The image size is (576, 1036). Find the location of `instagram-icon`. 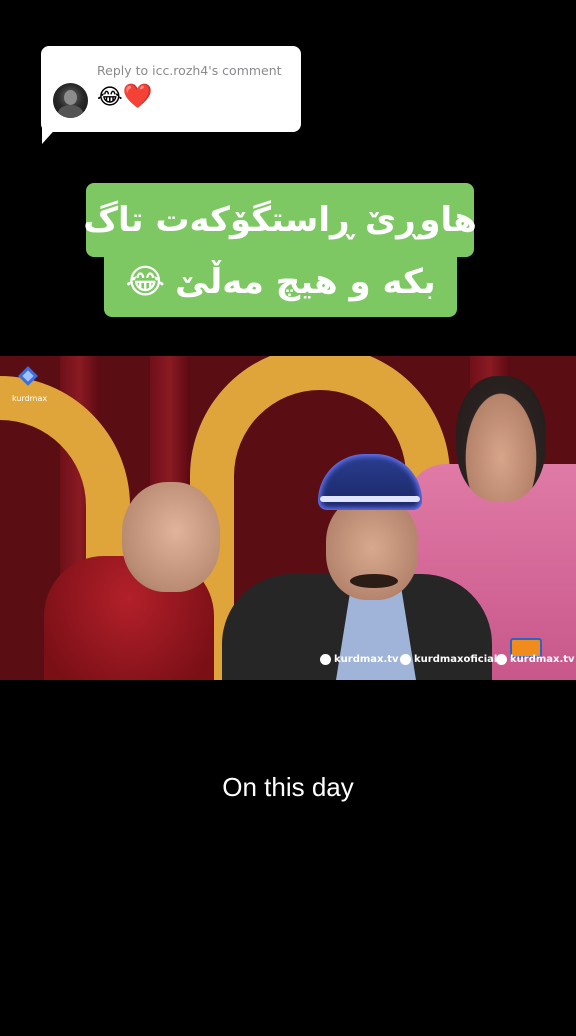

instagram-icon is located at coordinates (501, 659).